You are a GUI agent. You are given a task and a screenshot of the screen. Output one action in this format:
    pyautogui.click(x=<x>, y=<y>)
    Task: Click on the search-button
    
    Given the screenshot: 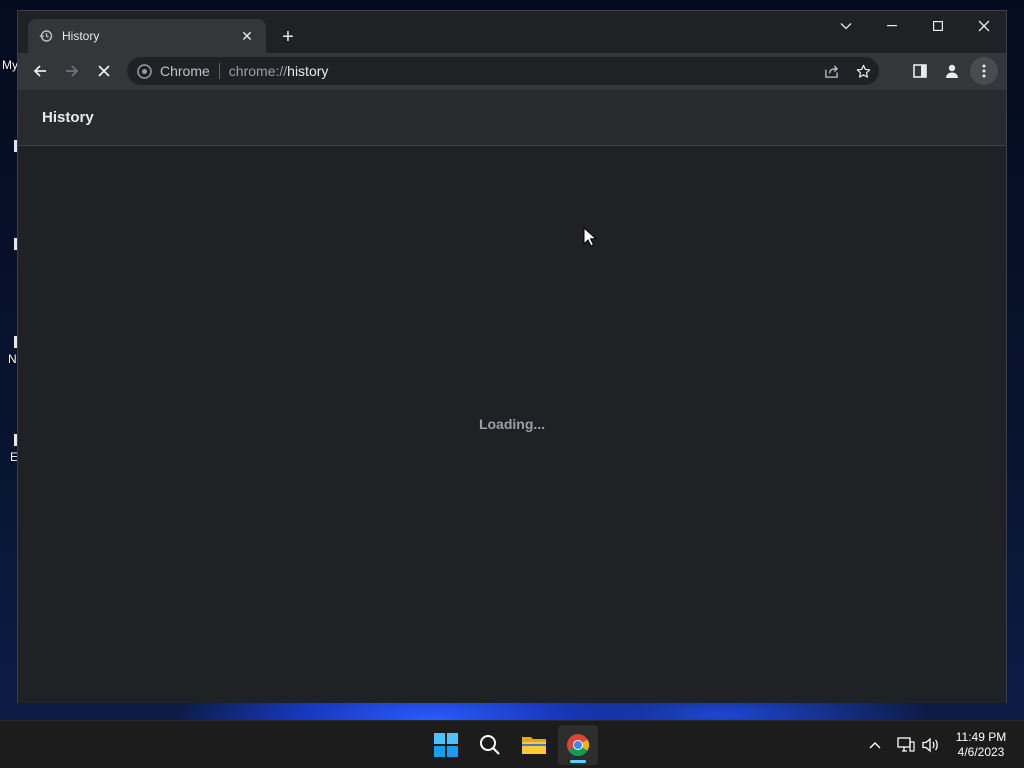 What is the action you would take?
    pyautogui.click(x=490, y=745)
    